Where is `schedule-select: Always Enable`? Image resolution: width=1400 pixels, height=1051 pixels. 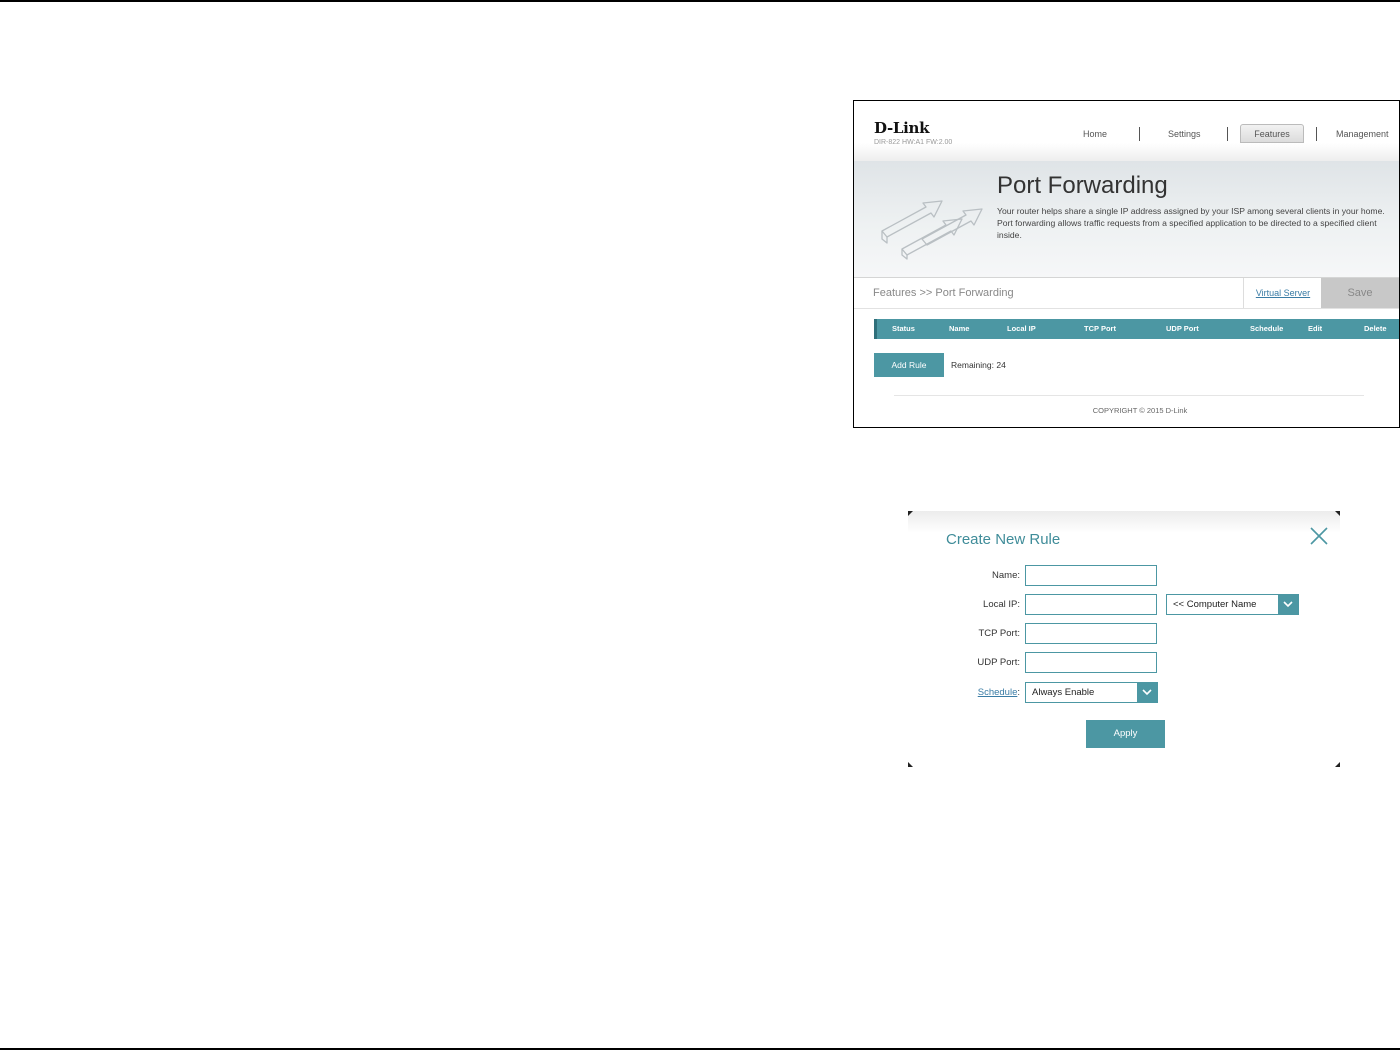
schedule-select: Always Enable is located at coordinates (1091, 692).